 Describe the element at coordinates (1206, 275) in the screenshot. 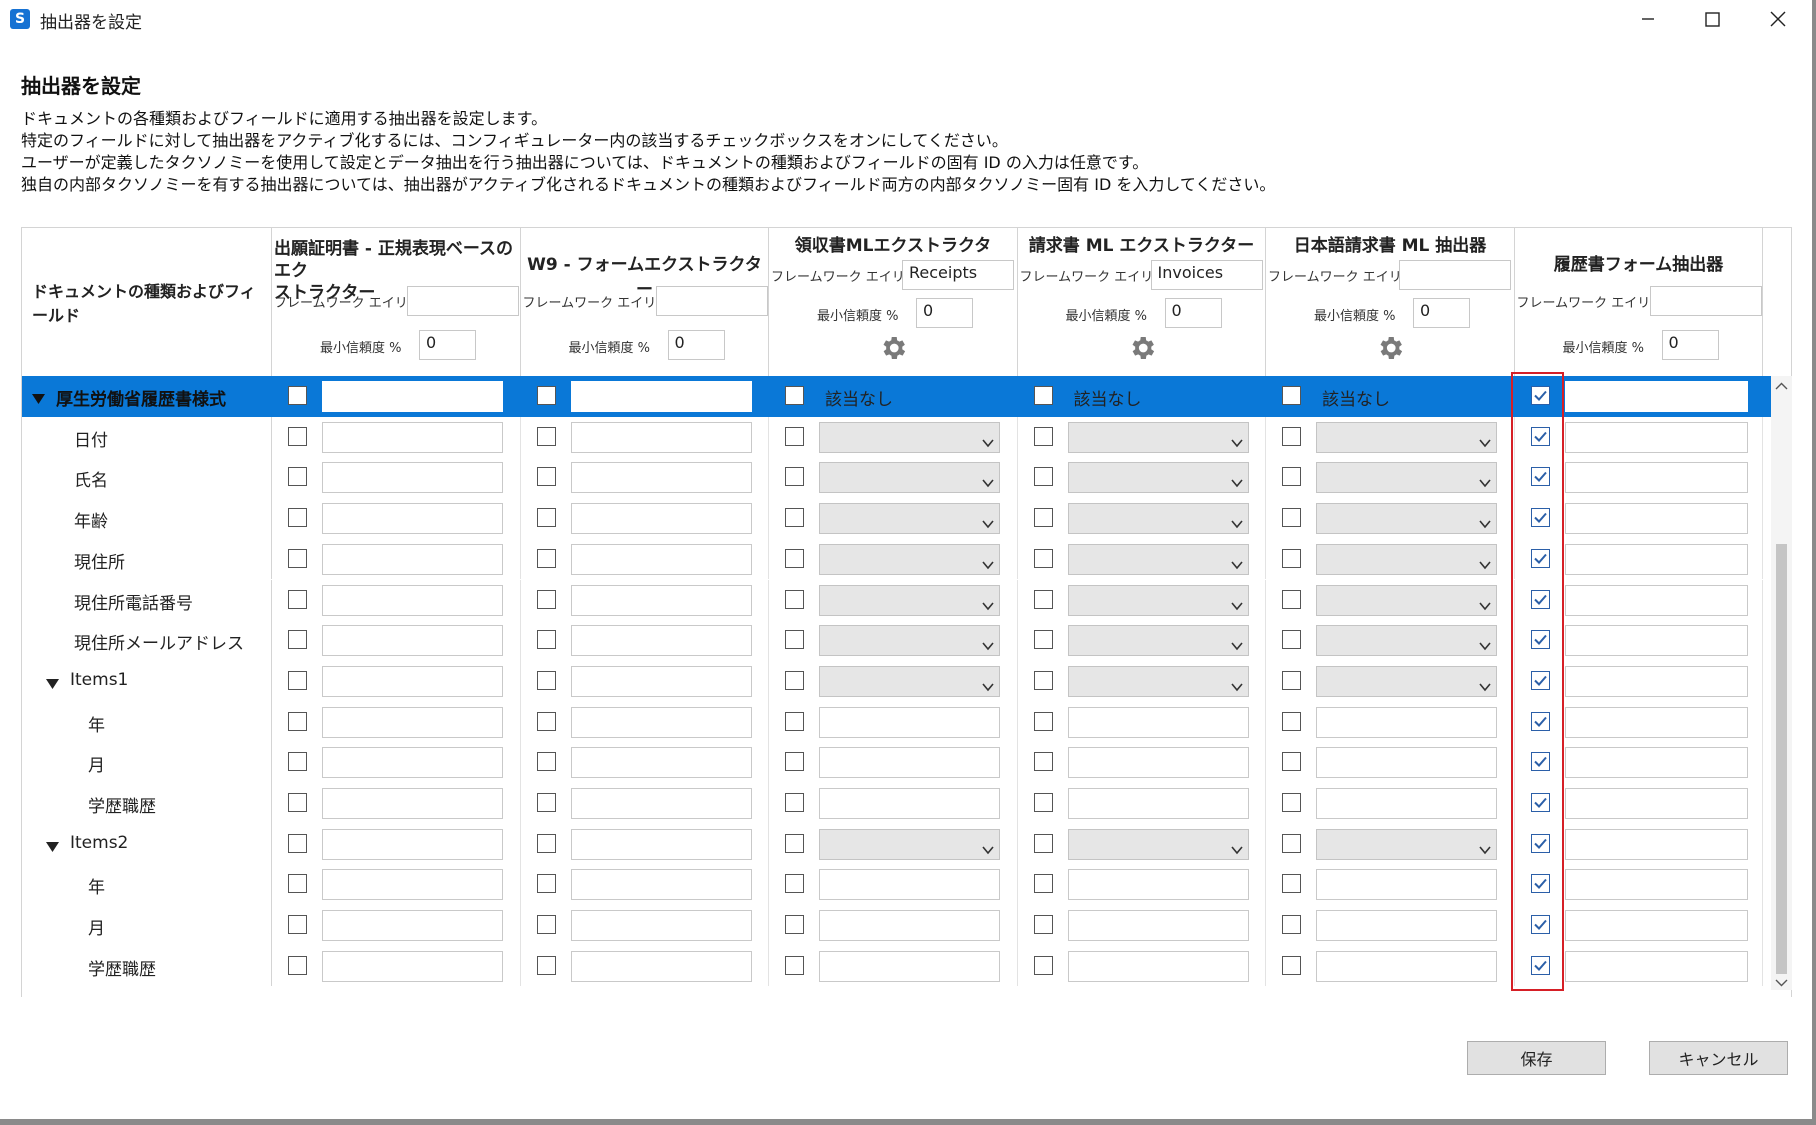

I see `framework-alias-input: Invoices` at that location.